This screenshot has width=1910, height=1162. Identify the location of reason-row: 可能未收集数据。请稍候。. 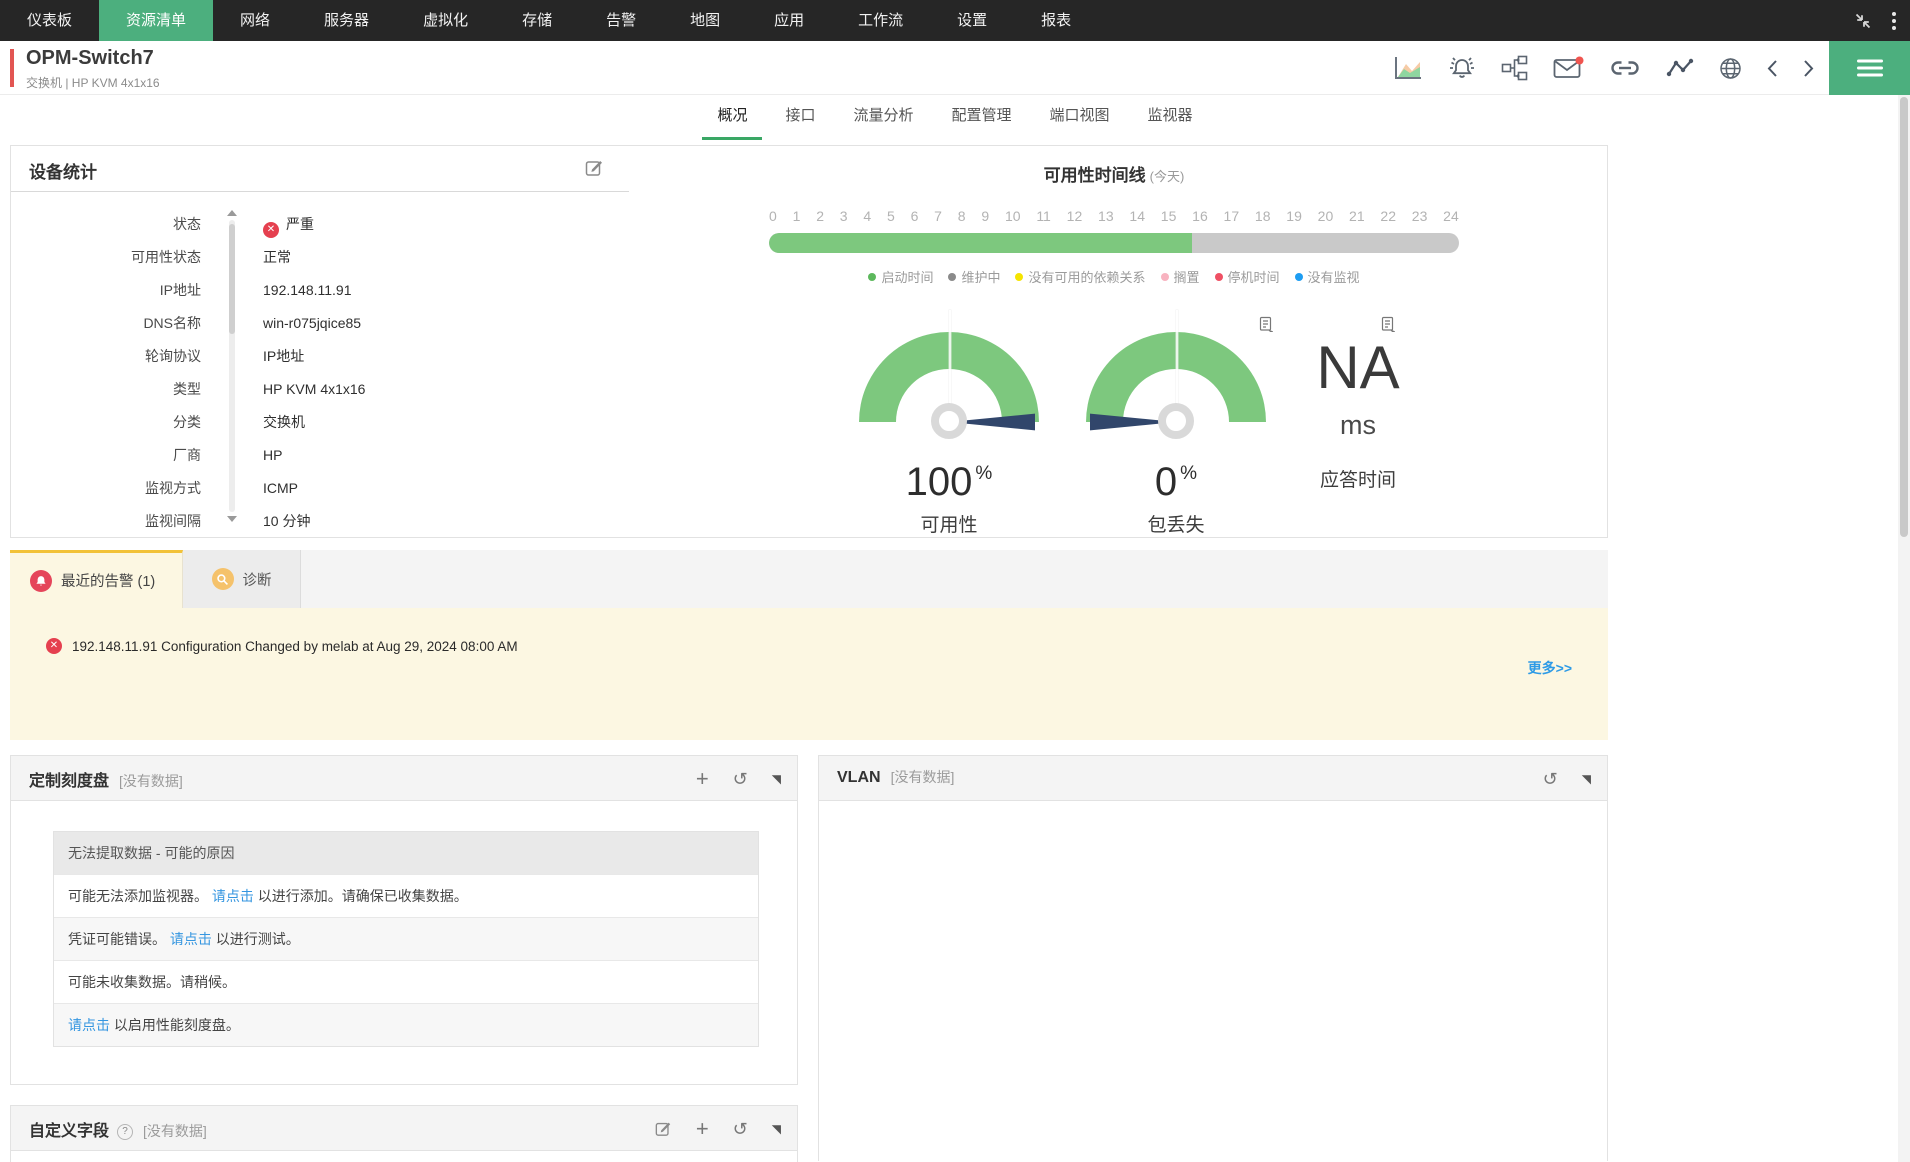
(406, 981).